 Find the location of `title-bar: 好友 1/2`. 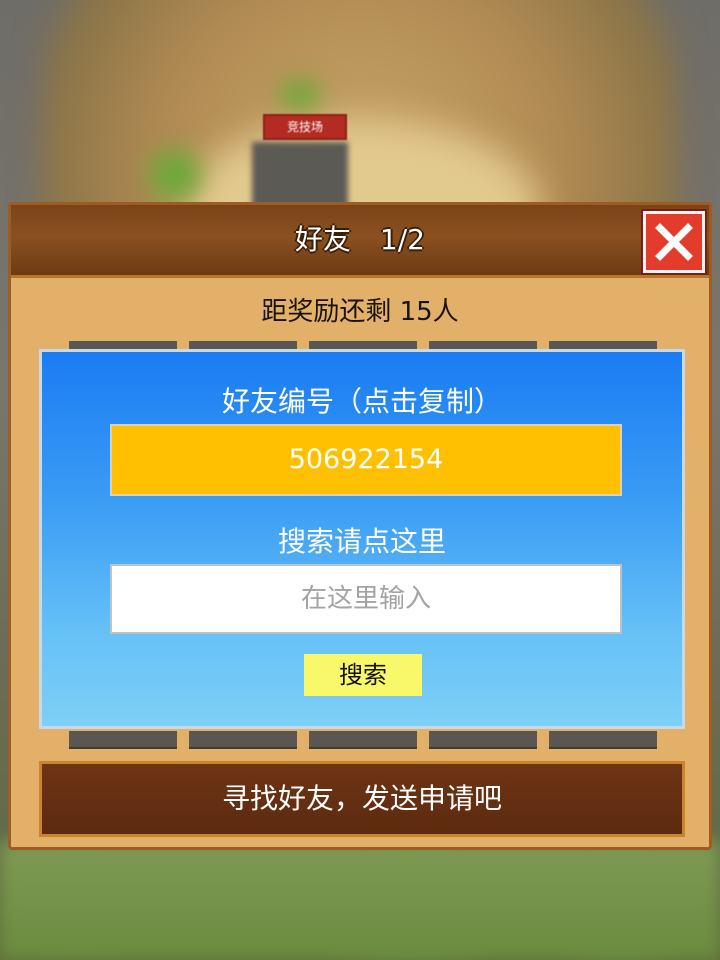

title-bar: 好友 1/2 is located at coordinates (360, 241).